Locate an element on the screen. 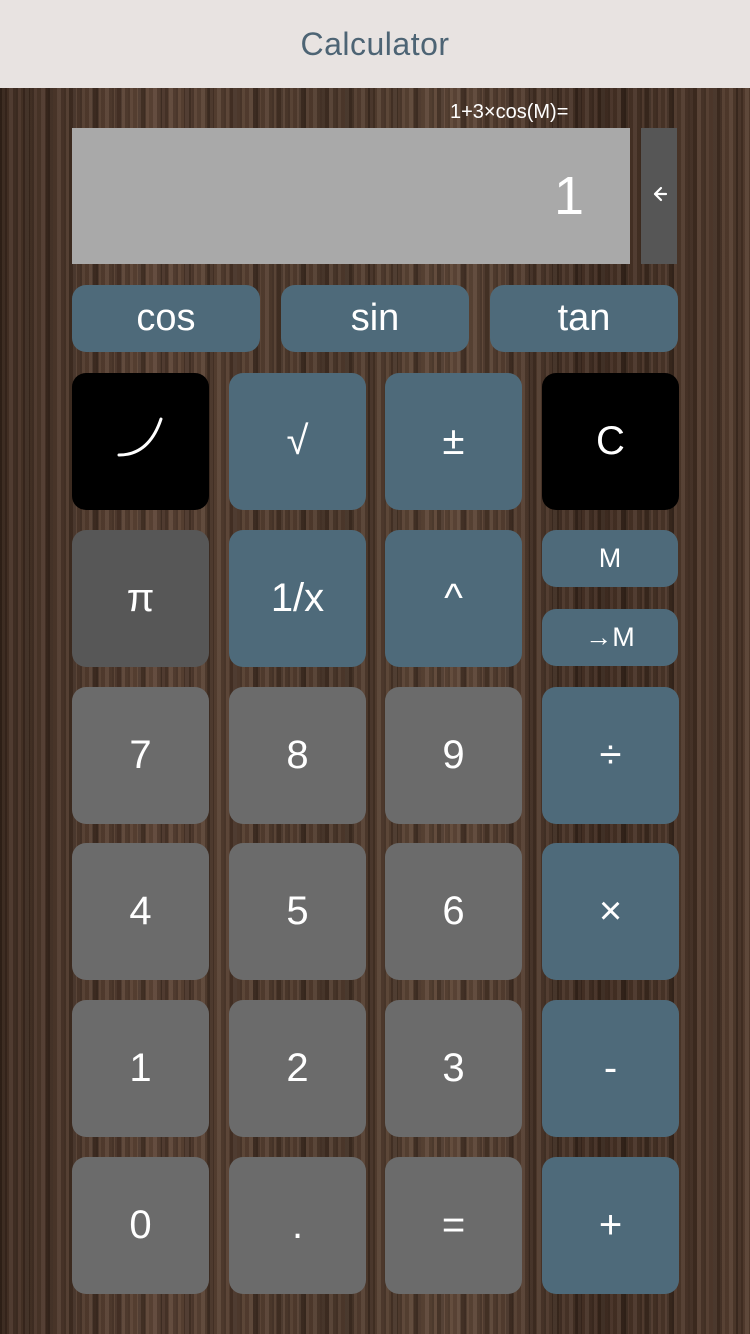 The width and height of the screenshot is (750, 1334). power-button: ^ is located at coordinates (453, 598).